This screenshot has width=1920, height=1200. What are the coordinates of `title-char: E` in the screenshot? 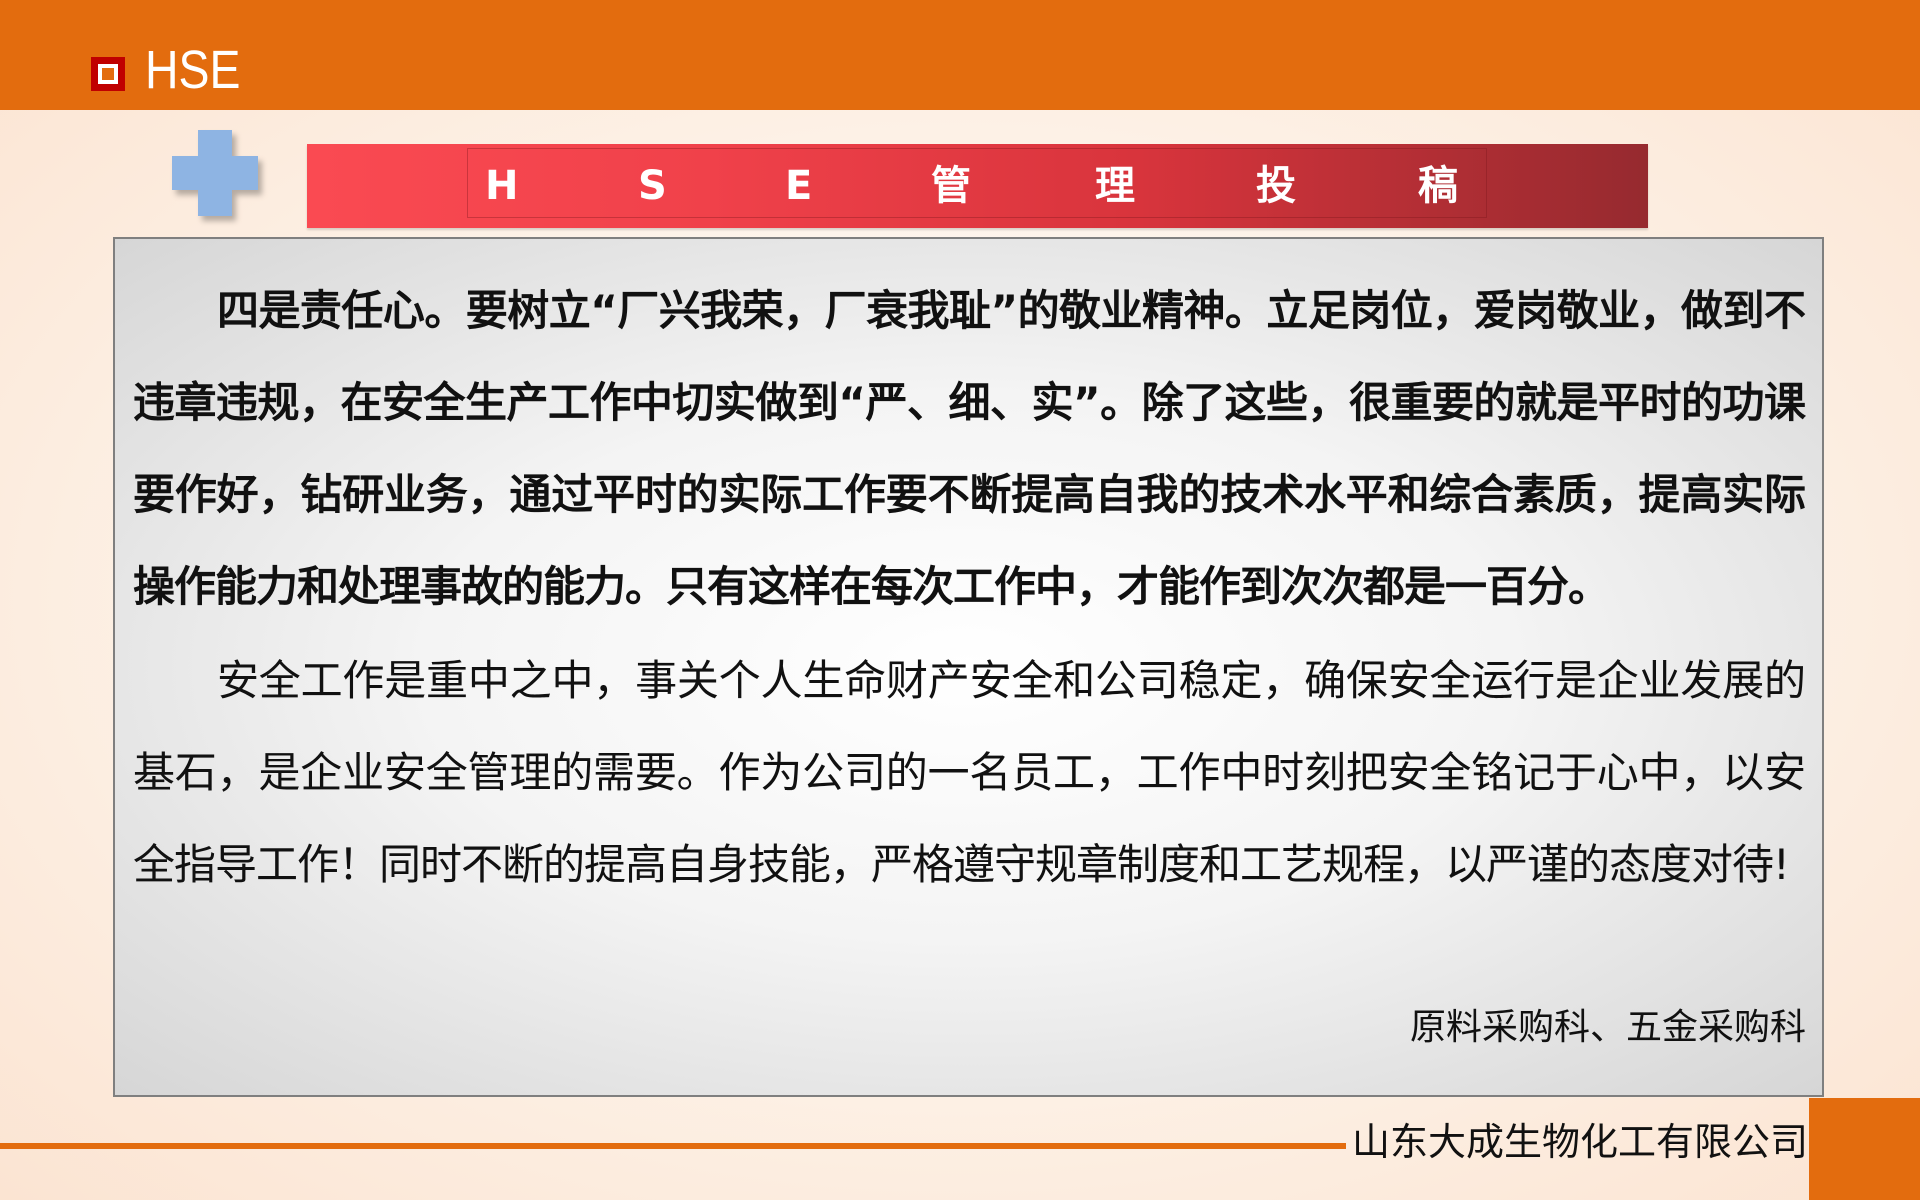 It's located at (799, 186).